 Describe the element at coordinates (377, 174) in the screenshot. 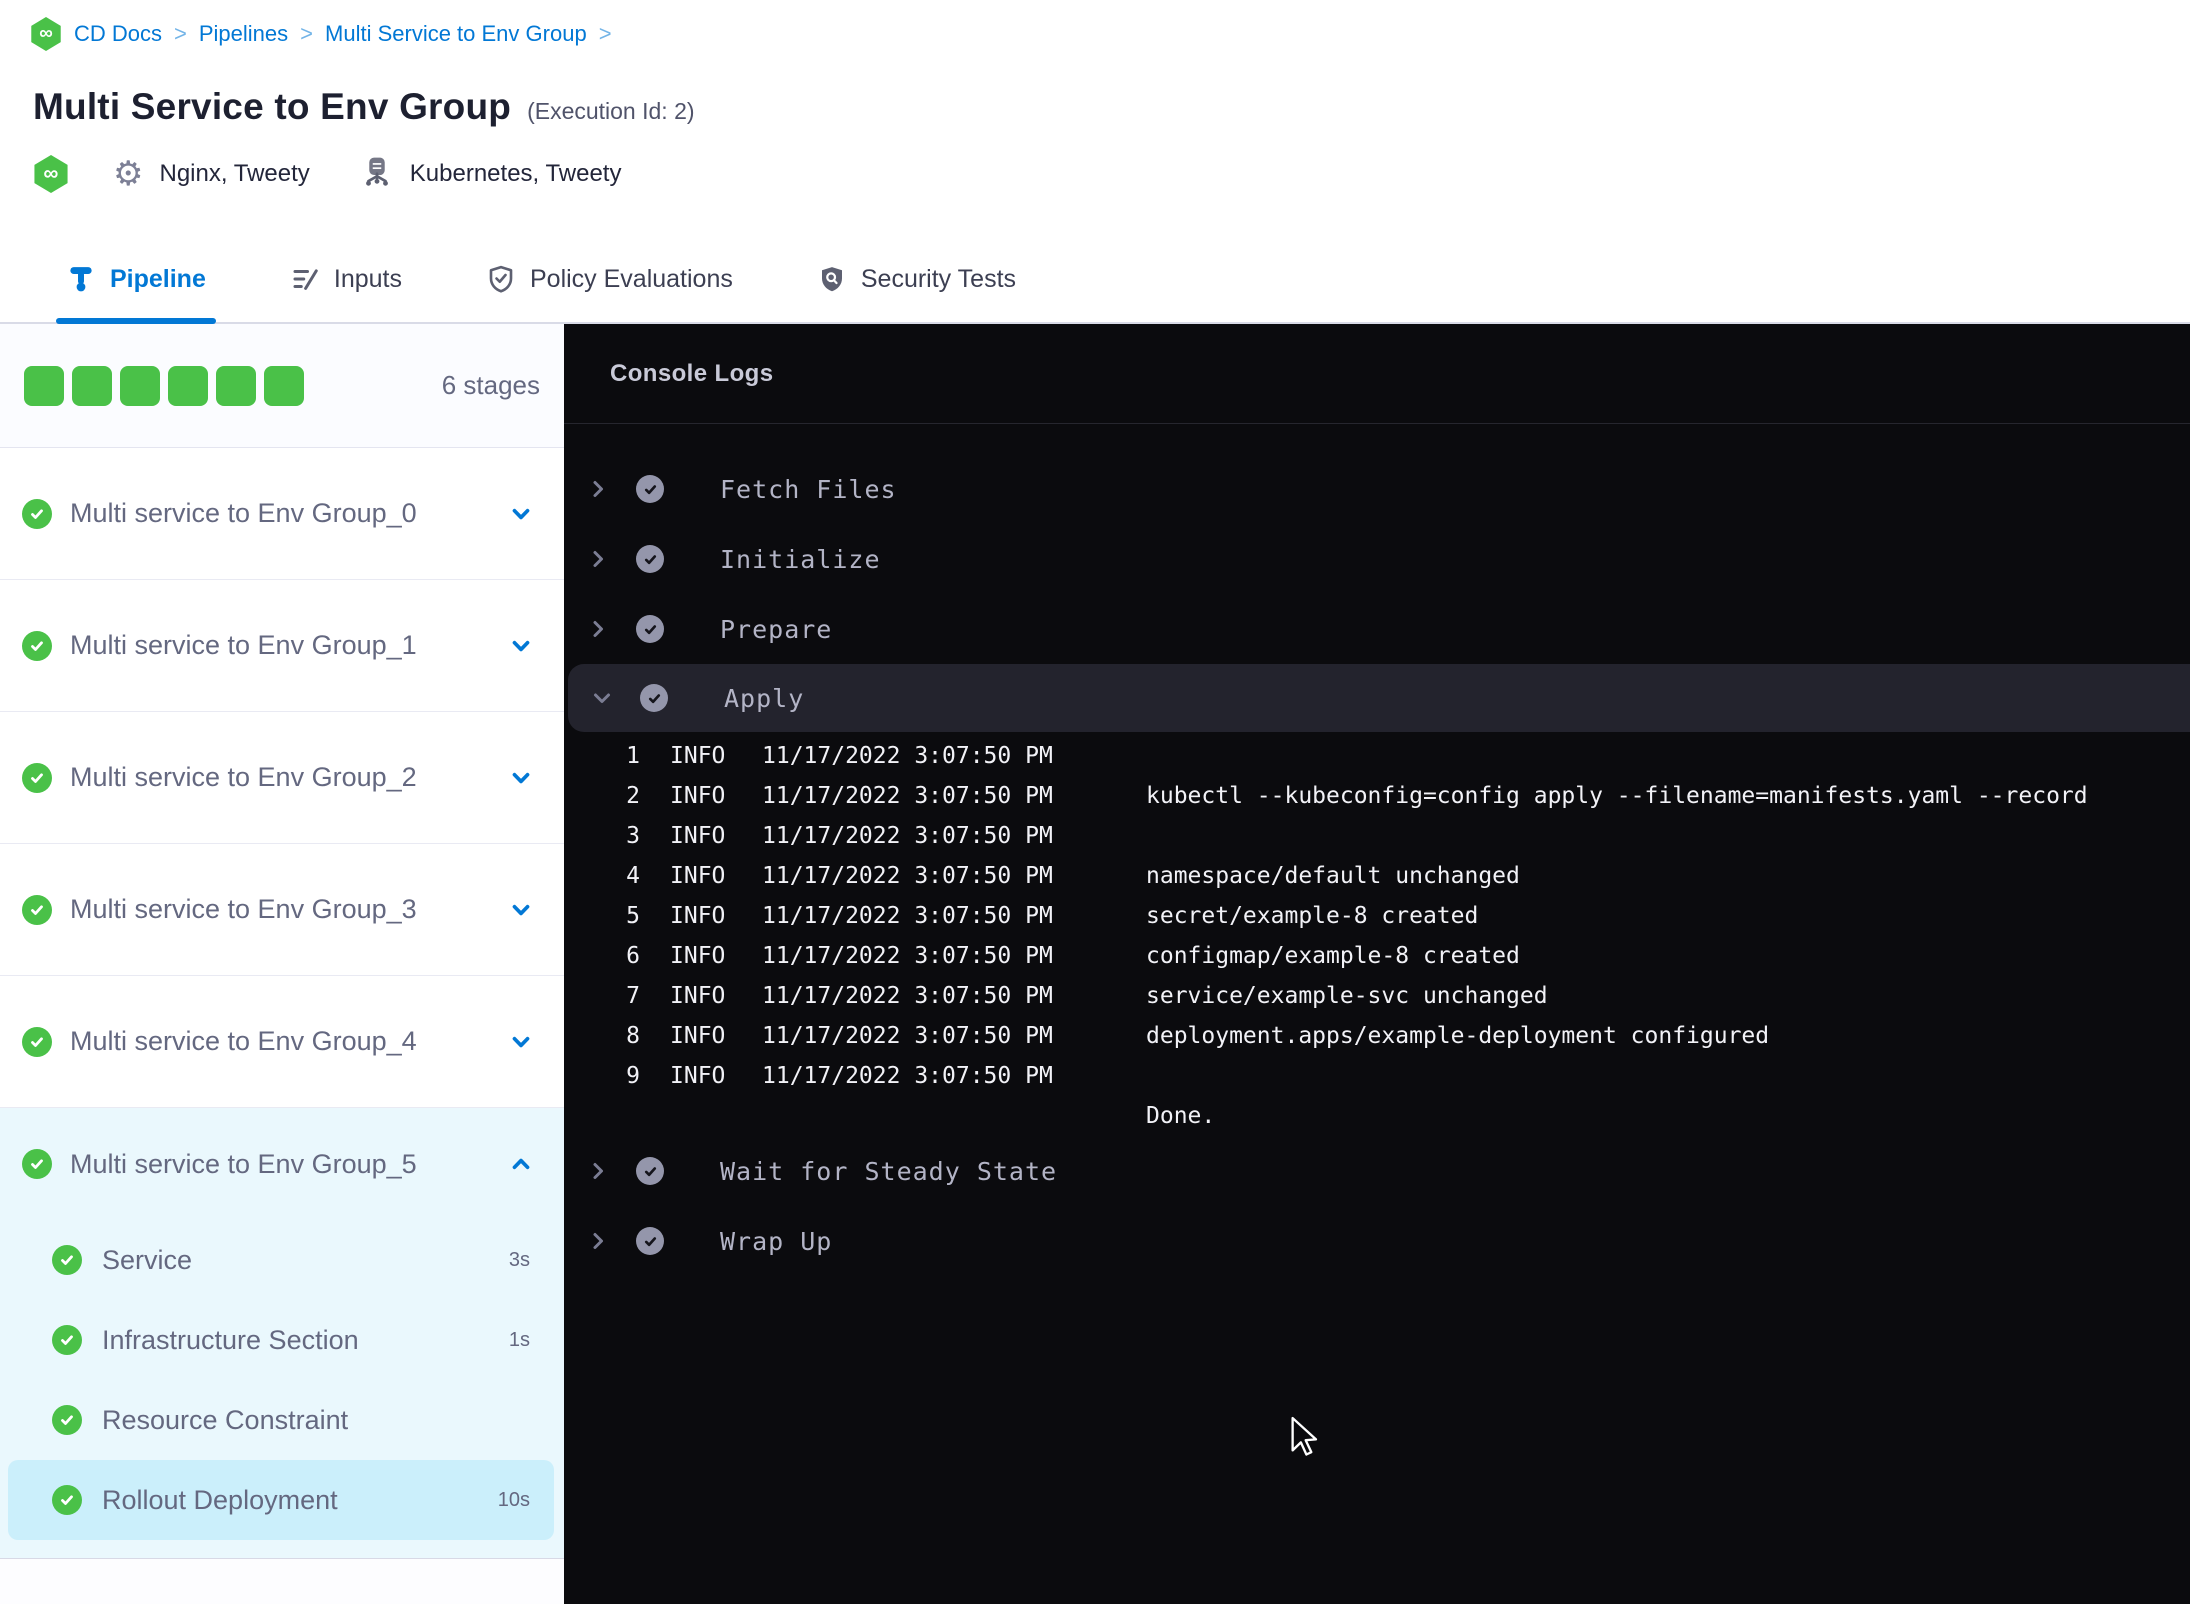

I see `environments-icon` at that location.